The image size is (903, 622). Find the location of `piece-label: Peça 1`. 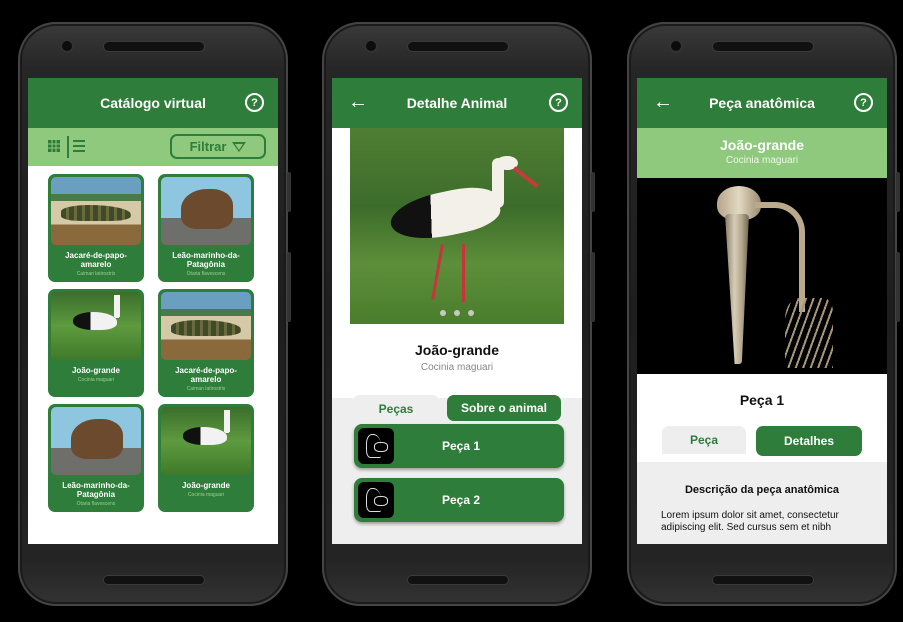

piece-label: Peça 1 is located at coordinates (461, 446).